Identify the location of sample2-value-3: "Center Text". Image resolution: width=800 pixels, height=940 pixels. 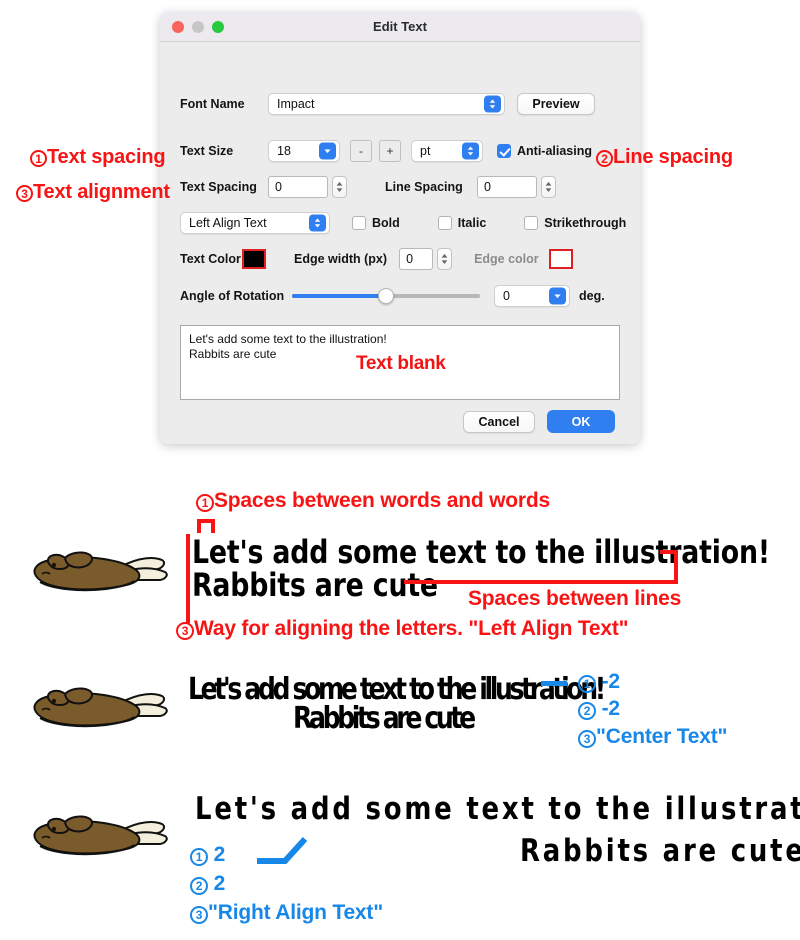
(662, 736).